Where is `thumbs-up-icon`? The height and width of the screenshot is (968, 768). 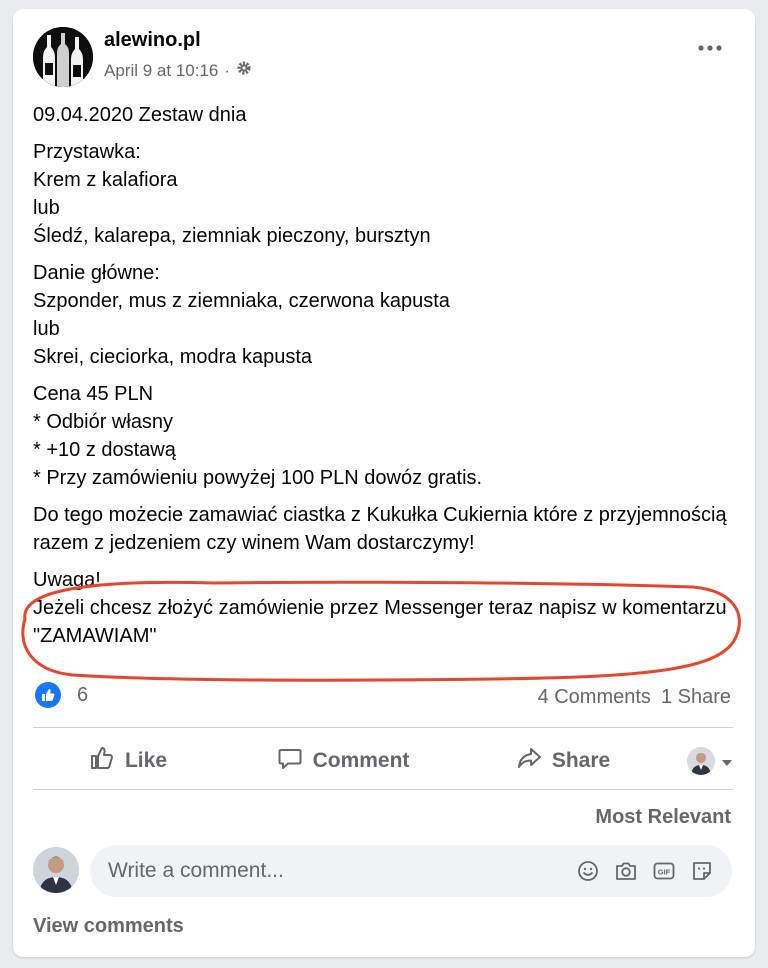
thumbs-up-icon is located at coordinates (102, 761).